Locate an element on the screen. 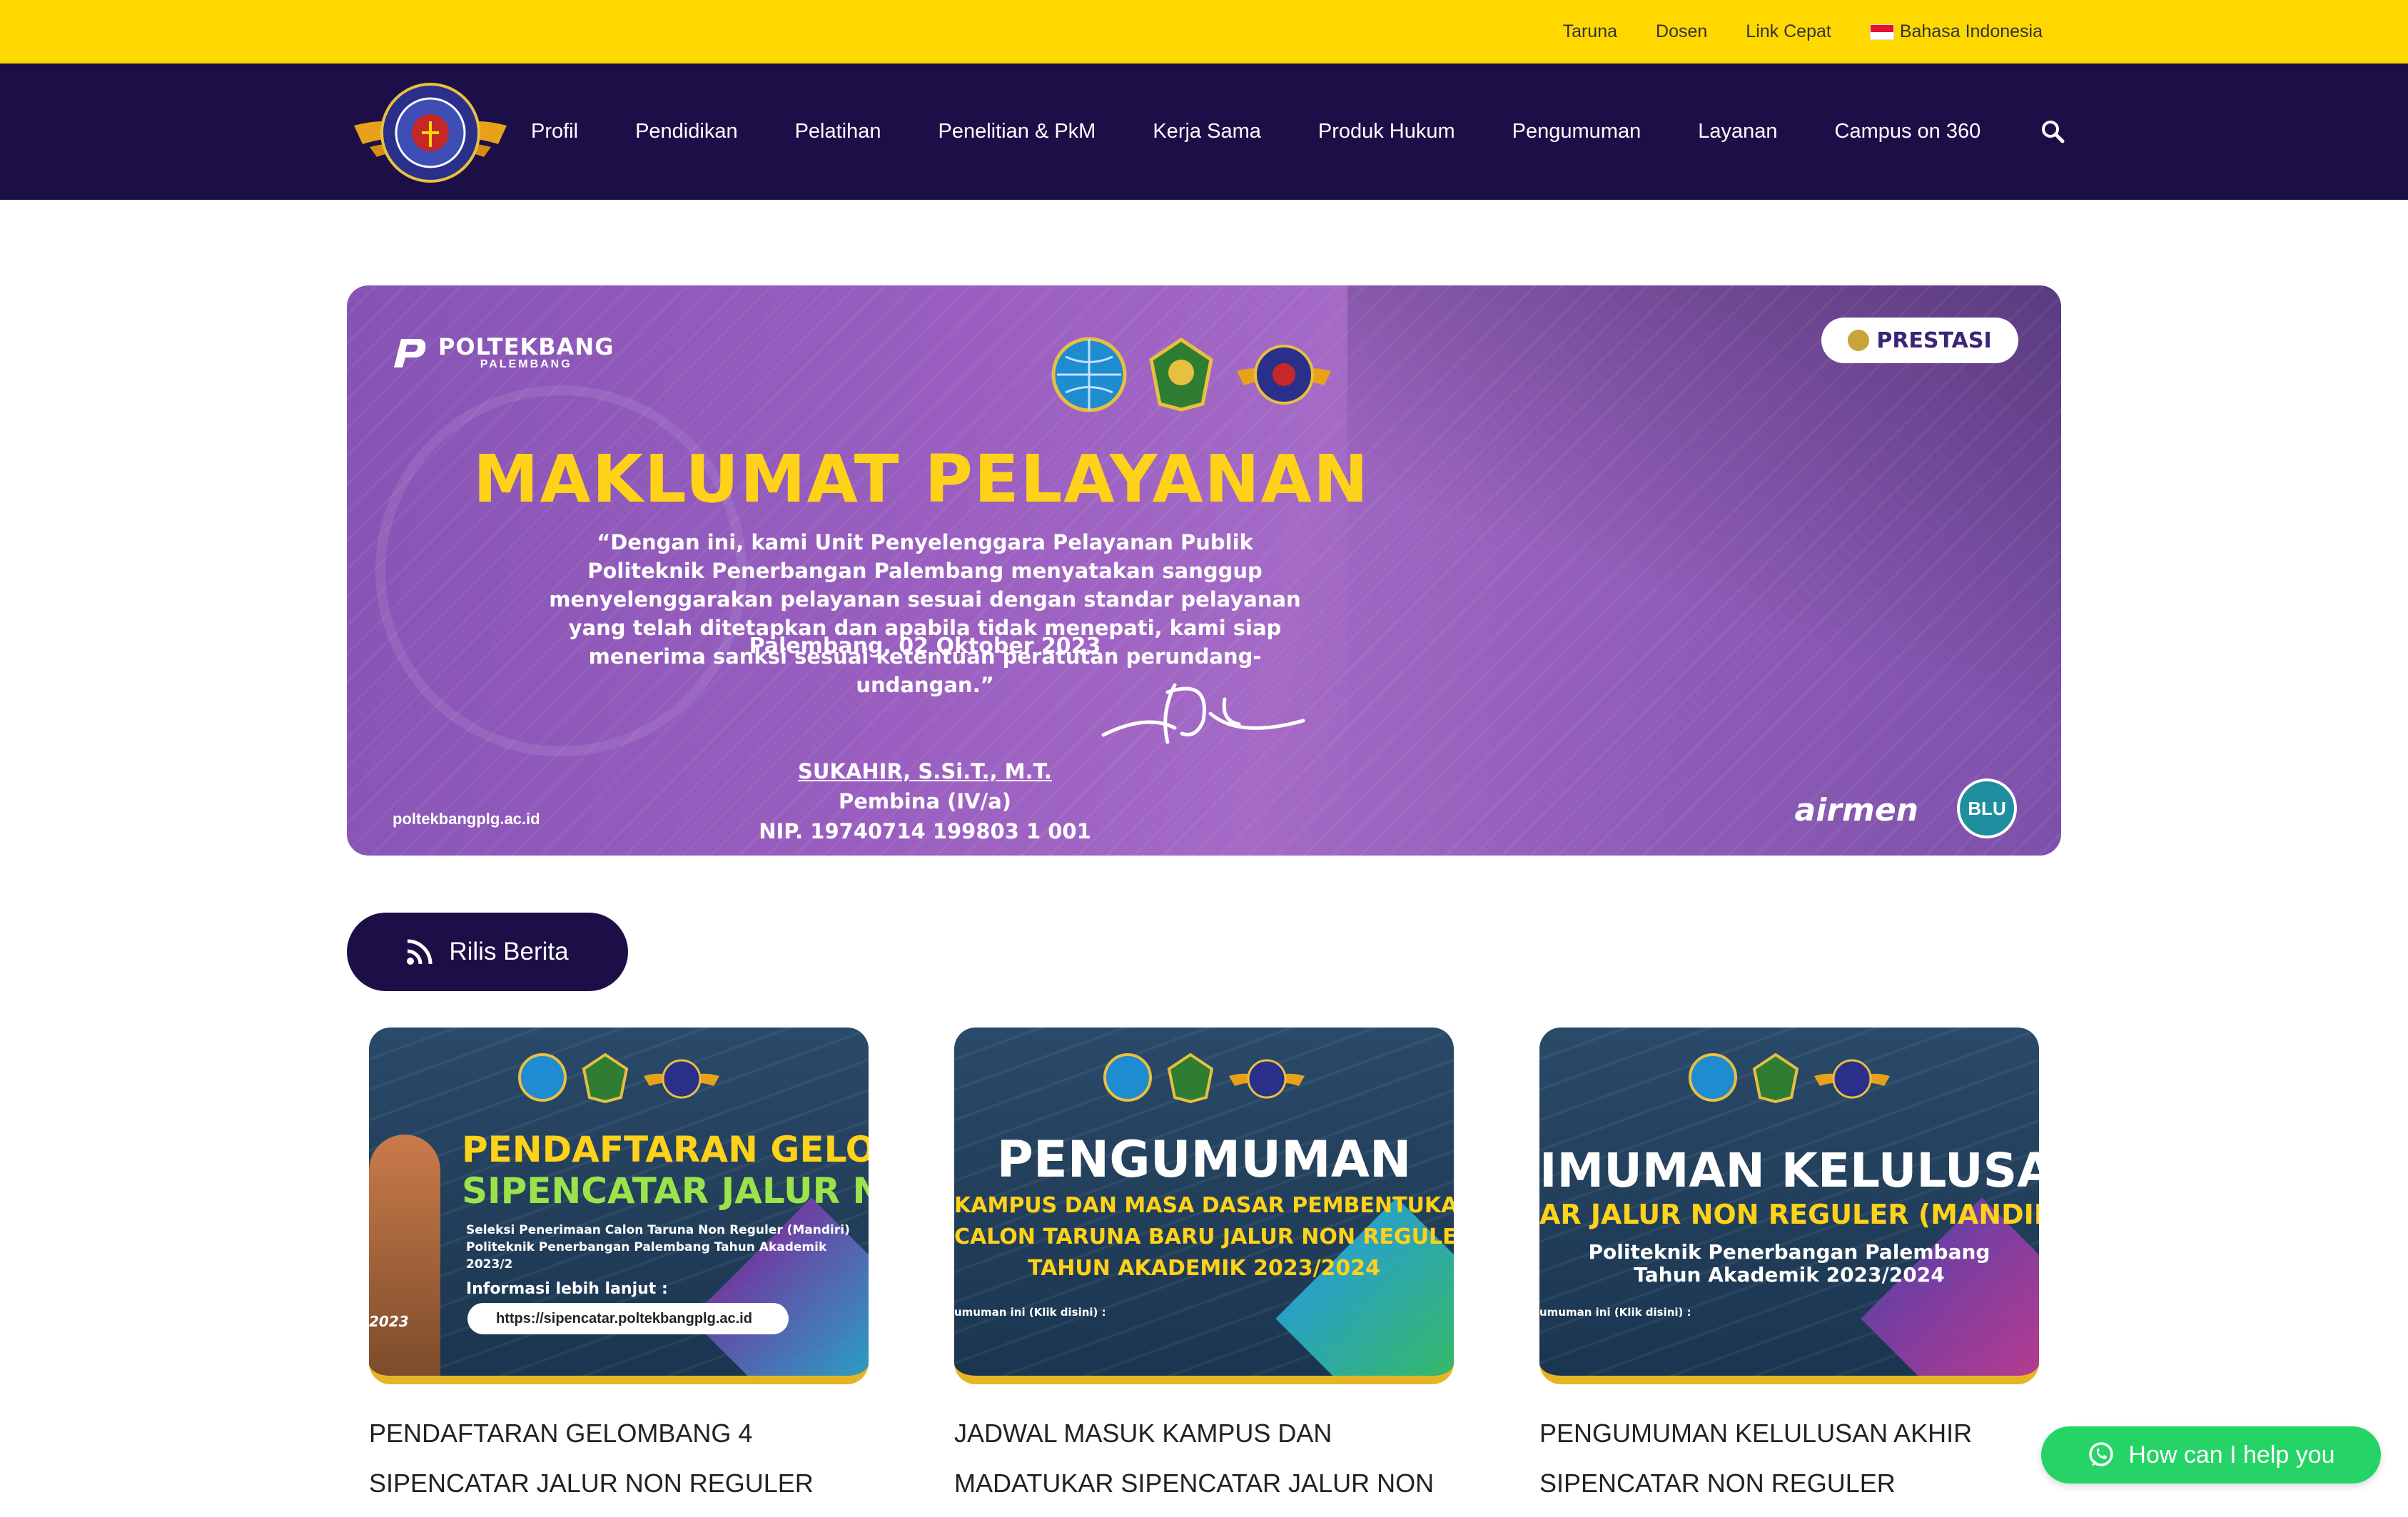 The image size is (2408, 1517). airmen-logo: airmen is located at coordinates (1857, 810).